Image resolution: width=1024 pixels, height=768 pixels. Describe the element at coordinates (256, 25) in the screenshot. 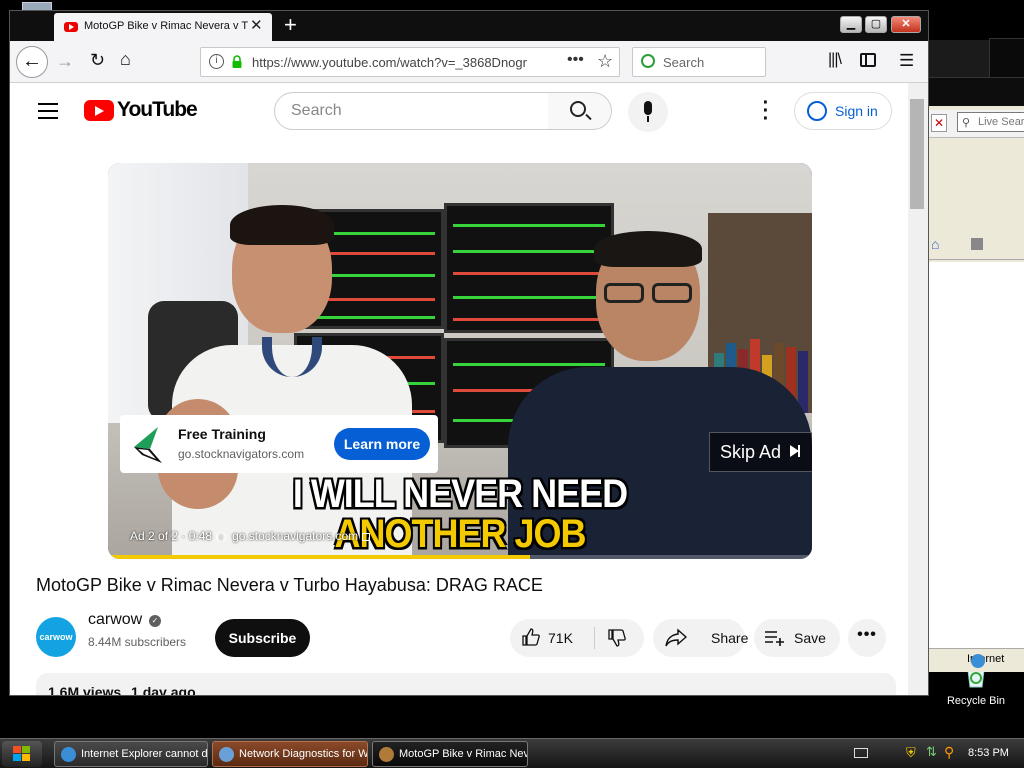

I see `tab-close-icon: ✕` at that location.